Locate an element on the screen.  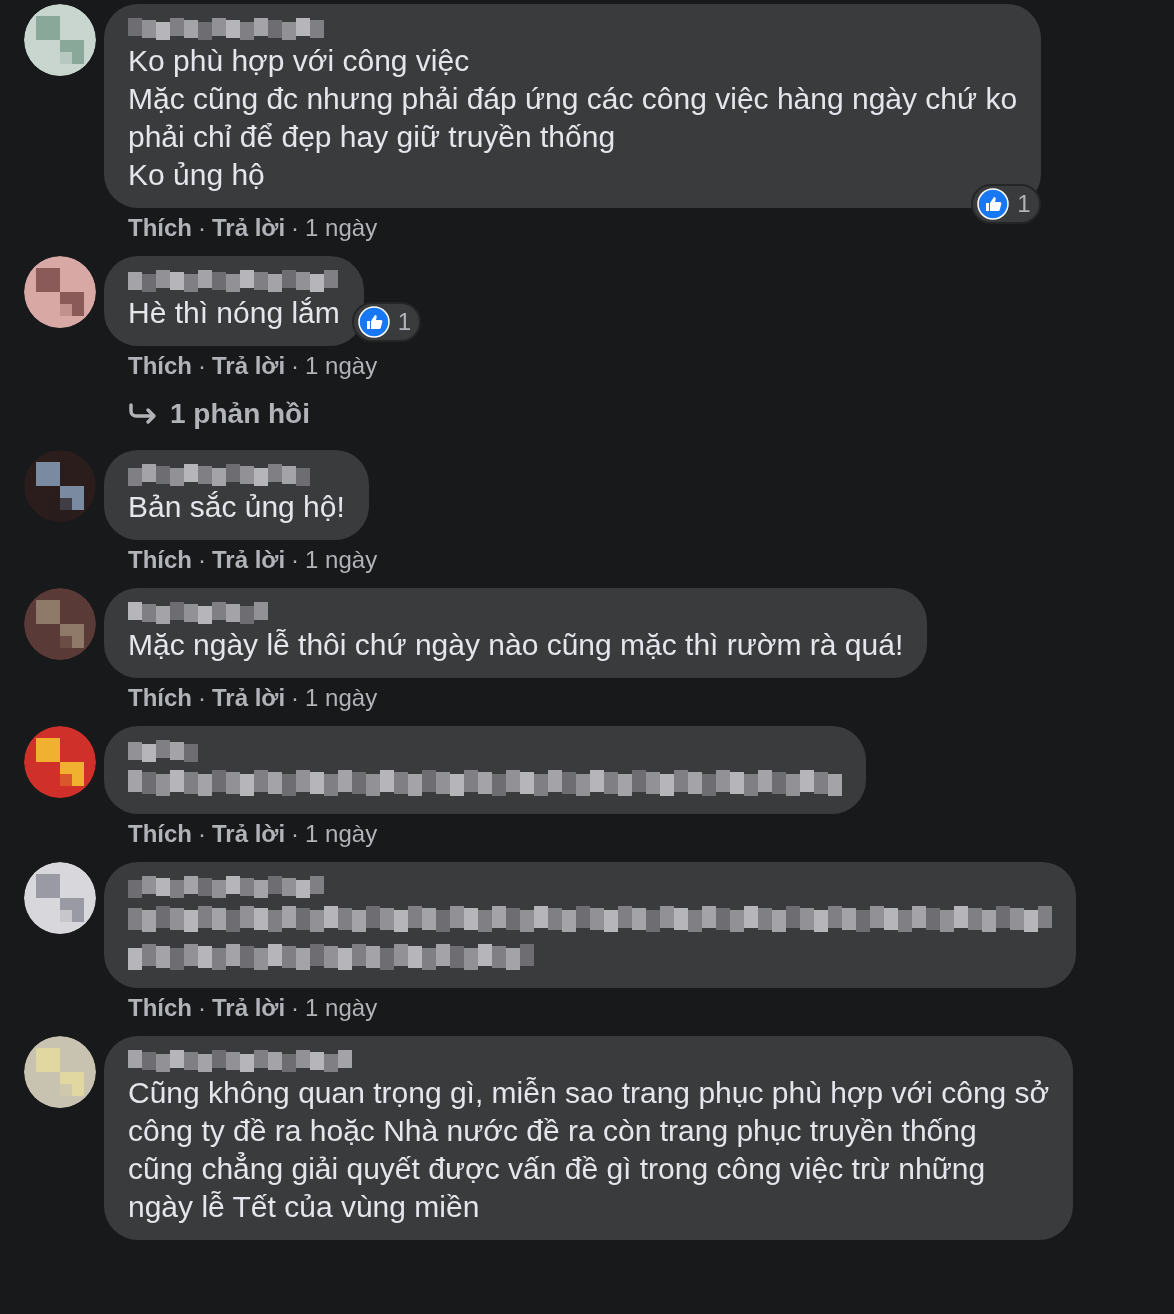
comment-text: Hè thì nóng lắm is located at coordinates (234, 313).